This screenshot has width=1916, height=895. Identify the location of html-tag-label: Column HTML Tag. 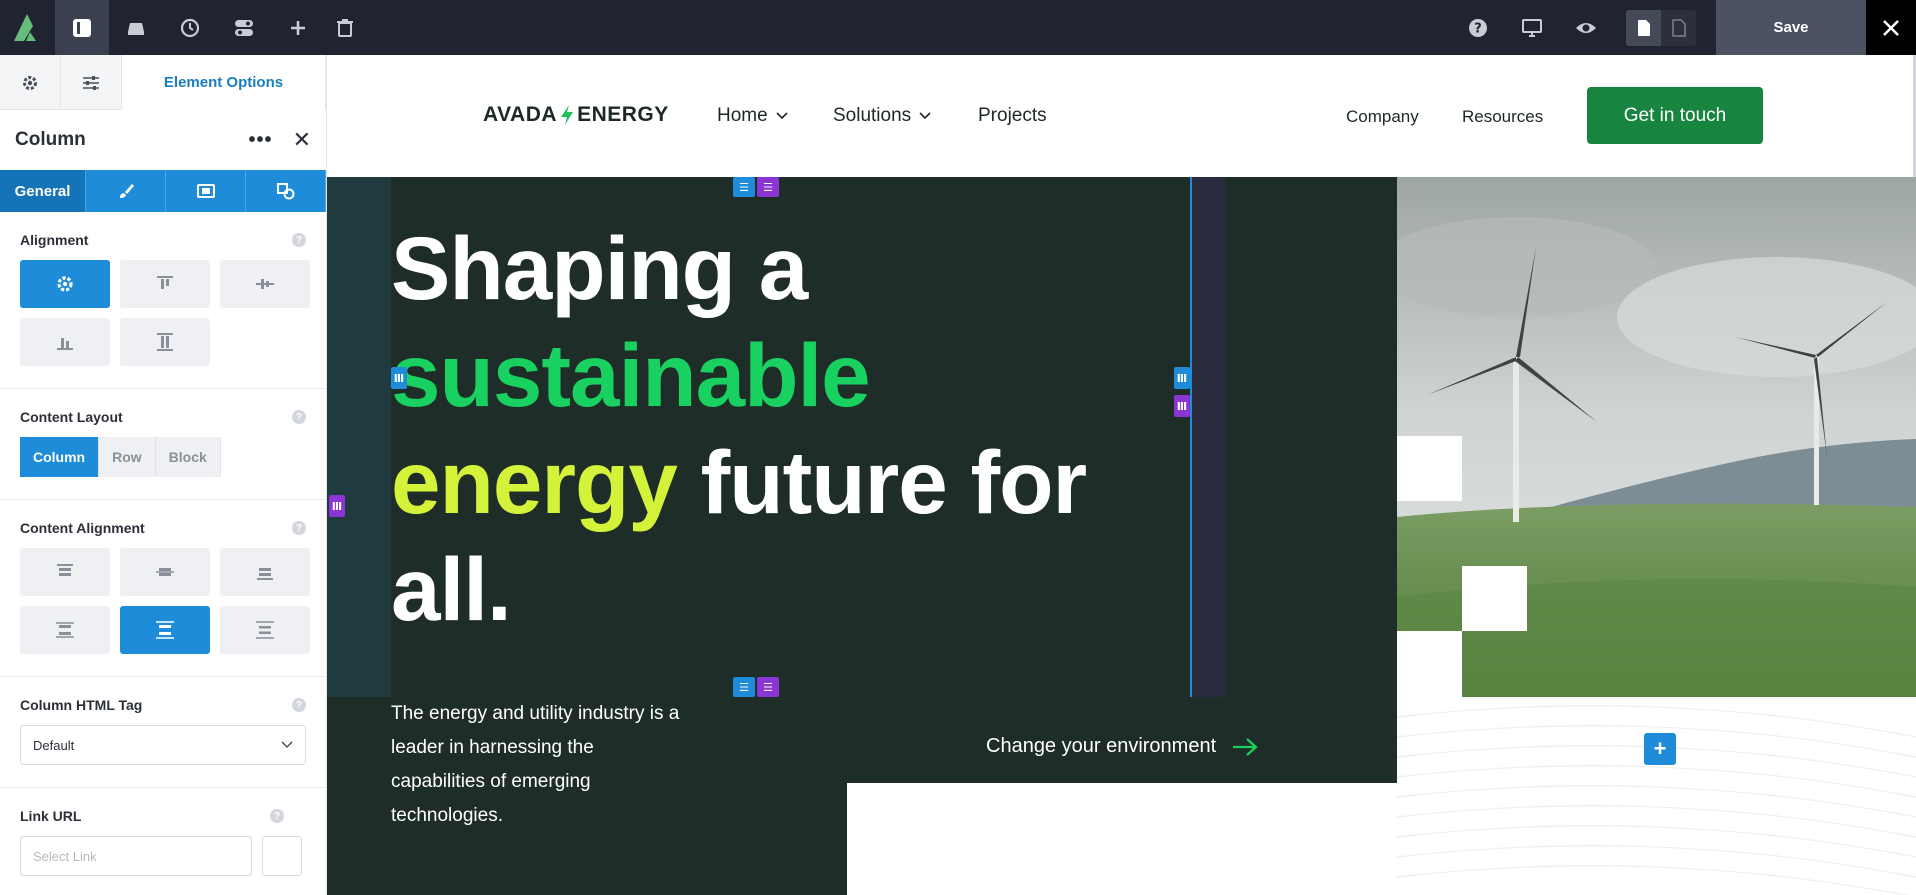
(81, 705).